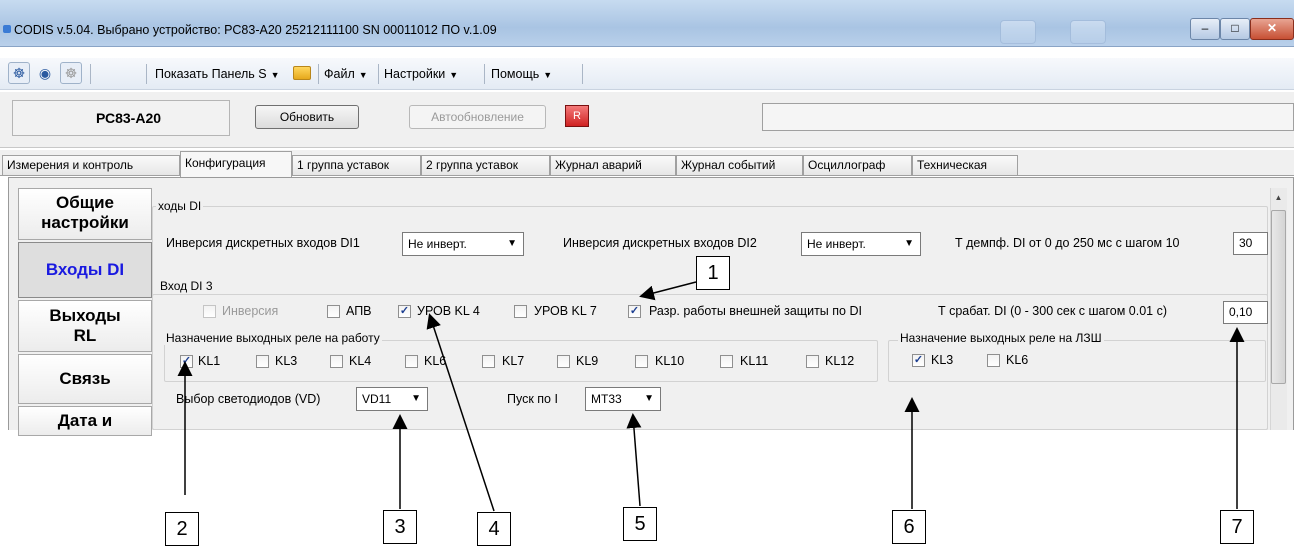  What do you see at coordinates (460, 412) in the screenshot?
I see `callout-4-arrow` at bounding box center [460, 412].